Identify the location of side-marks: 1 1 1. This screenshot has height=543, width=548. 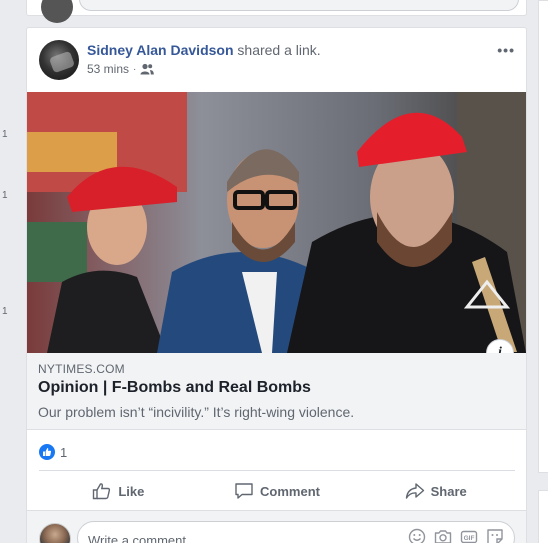
(6, 271).